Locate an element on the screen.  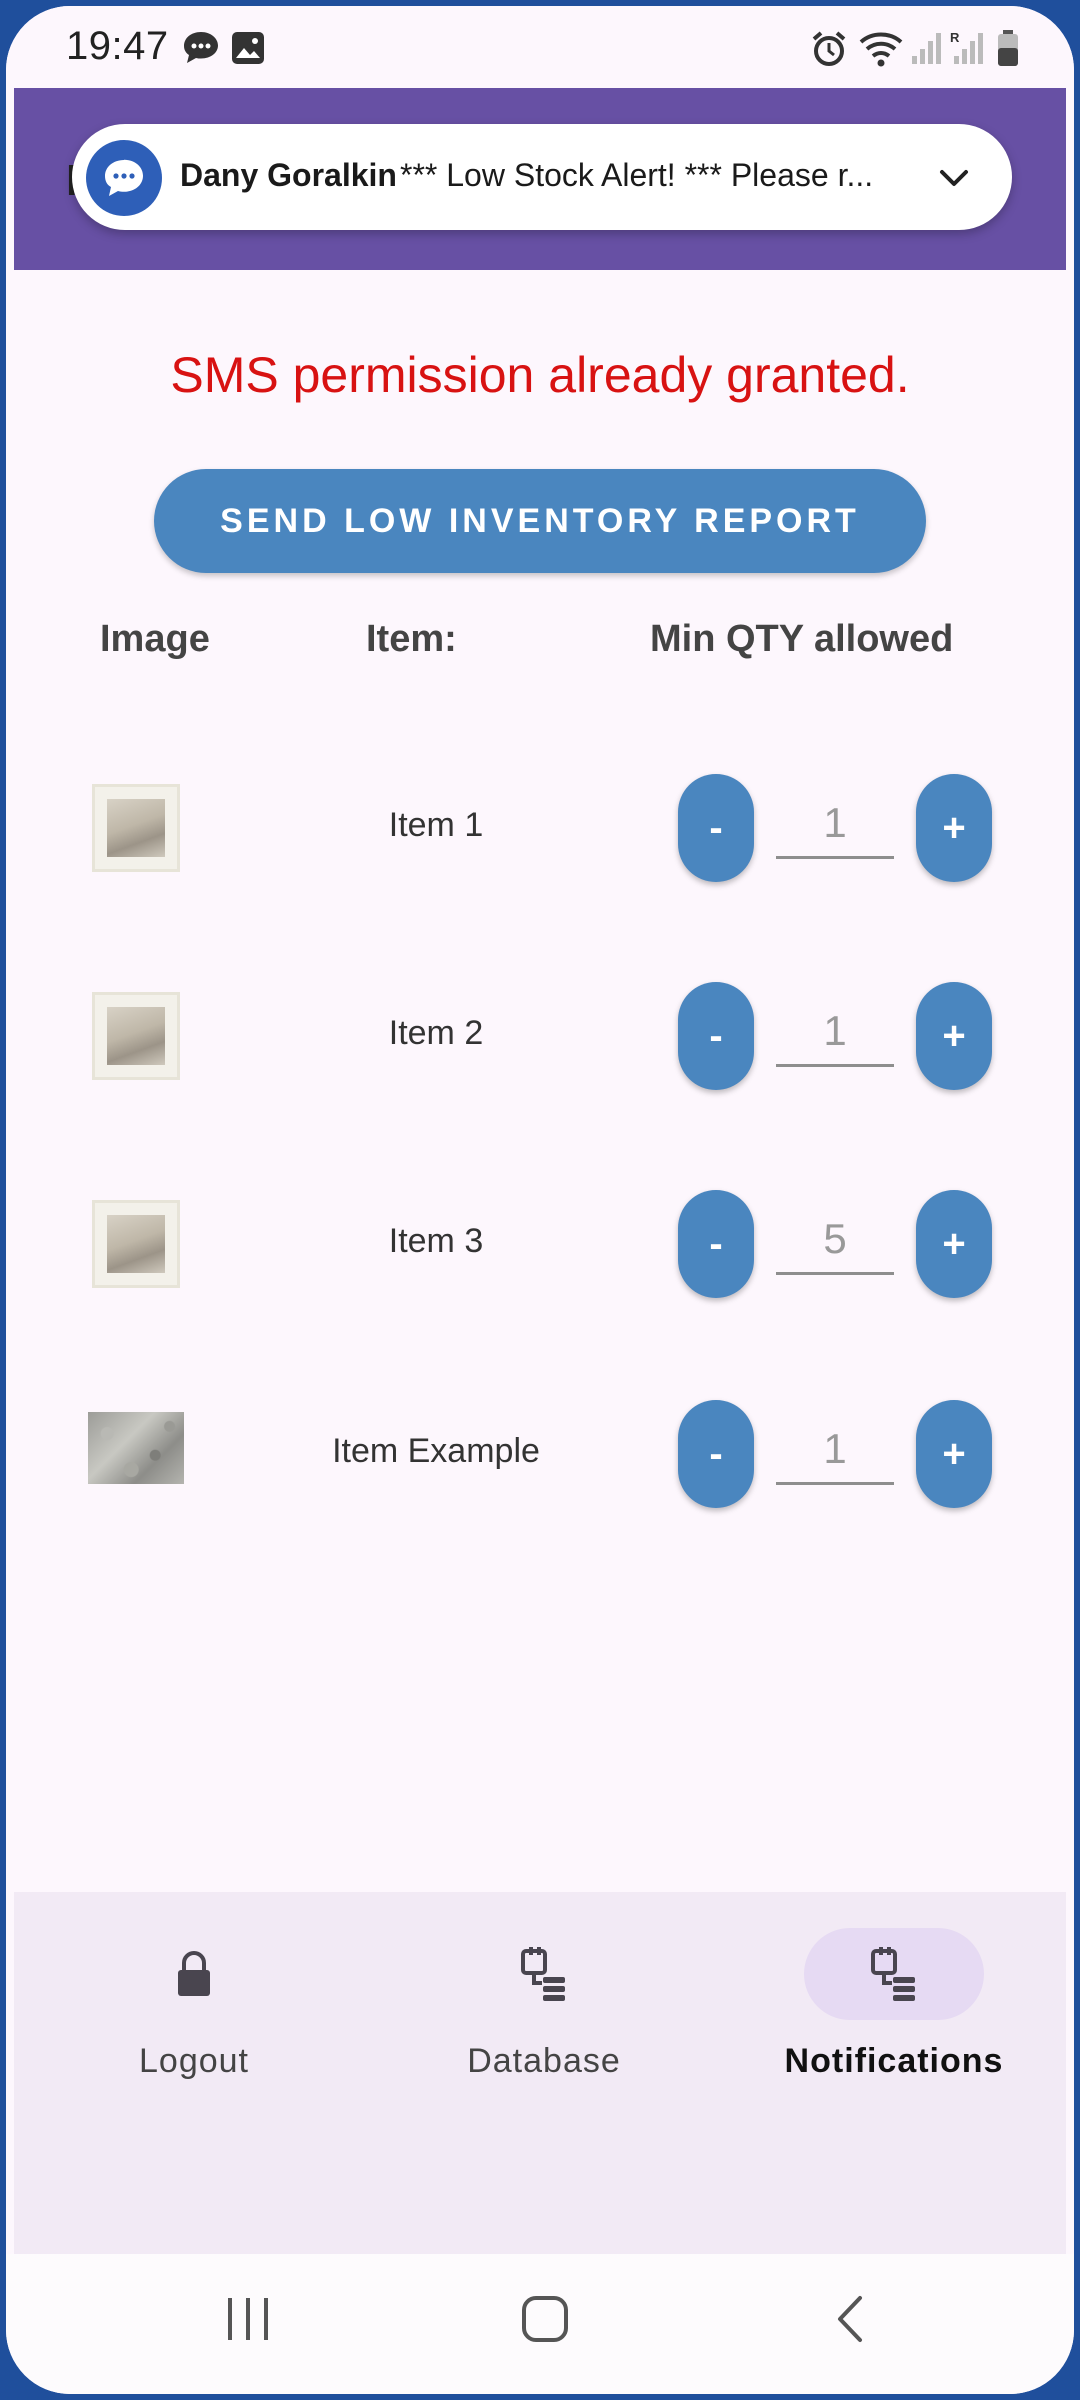
alarm-icon is located at coordinates (829, 51).